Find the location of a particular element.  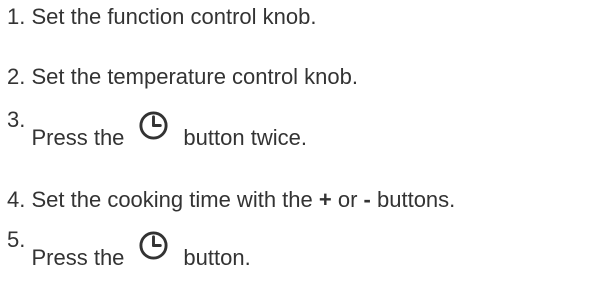

step-text-after: buttons. is located at coordinates (416, 199).